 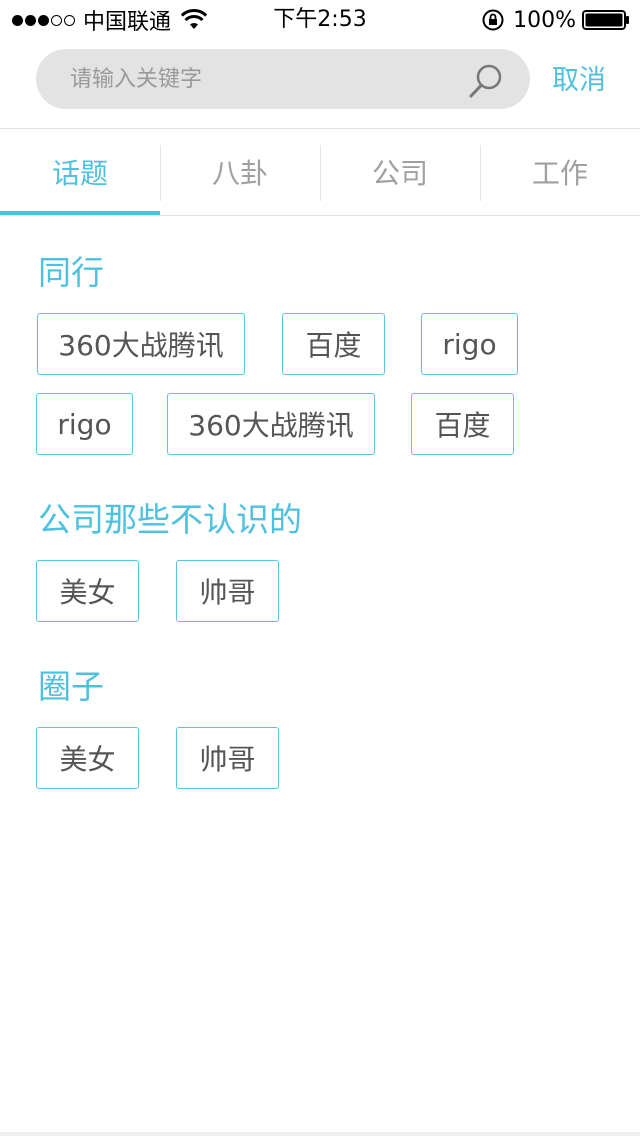 What do you see at coordinates (486, 81) in the screenshot?
I see `search-icon` at bounding box center [486, 81].